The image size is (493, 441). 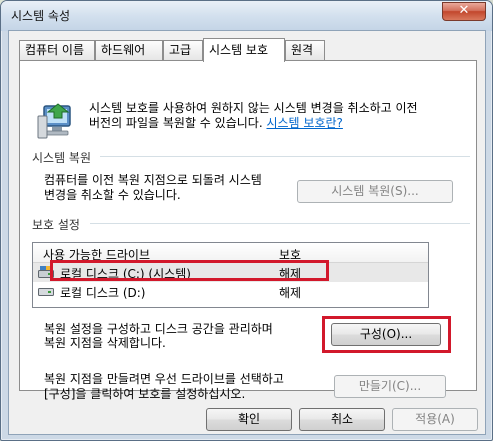 I want to click on configure-button-highlight, so click(x=386, y=334).